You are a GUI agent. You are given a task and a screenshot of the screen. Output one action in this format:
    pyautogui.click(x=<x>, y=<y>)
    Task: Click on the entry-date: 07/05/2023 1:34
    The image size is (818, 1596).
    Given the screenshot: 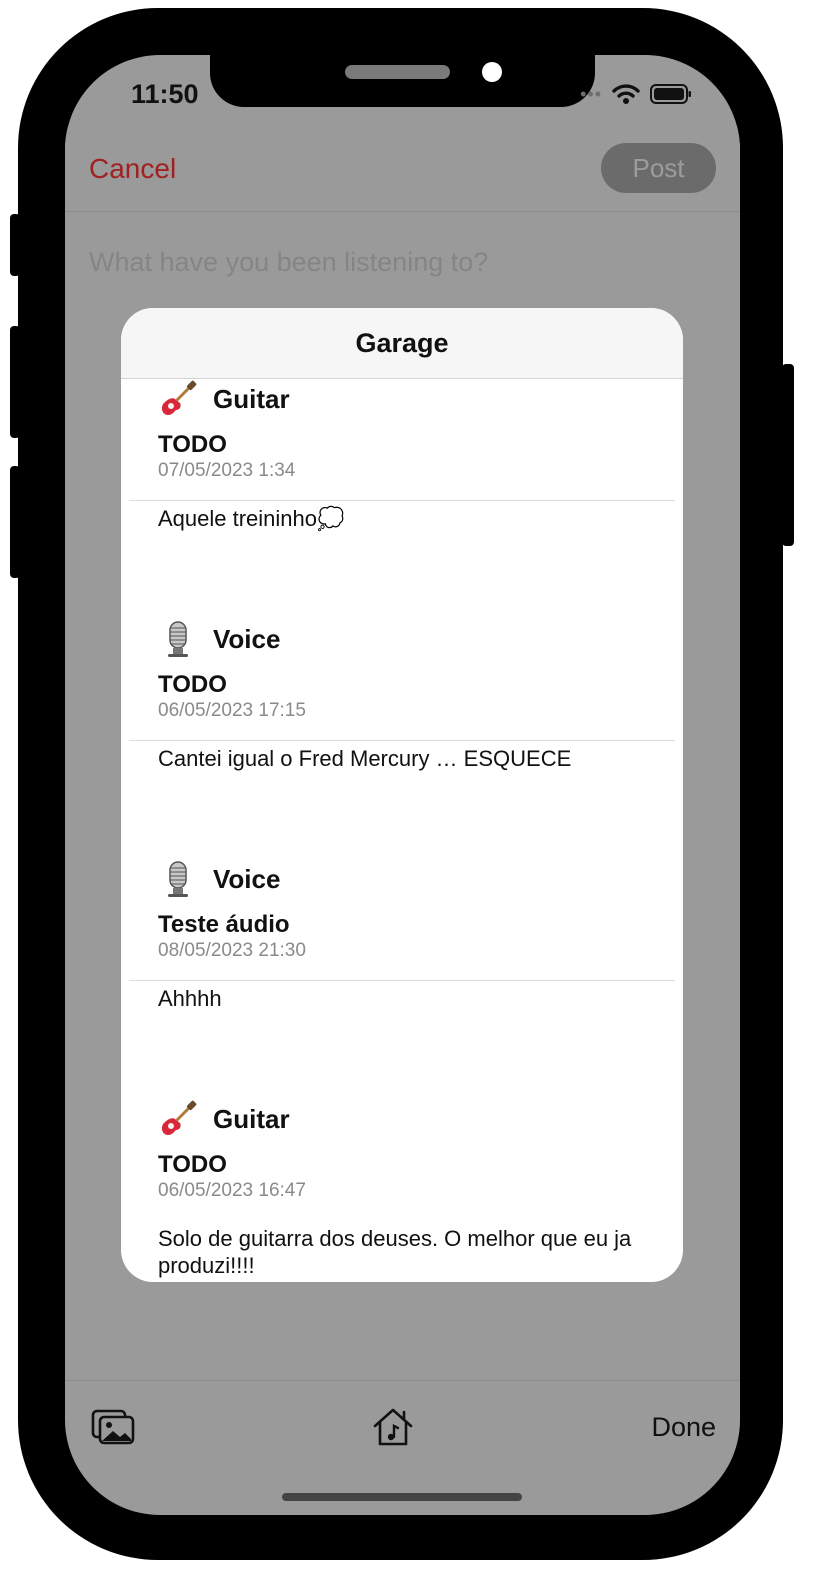 What is the action you would take?
    pyautogui.click(x=227, y=470)
    